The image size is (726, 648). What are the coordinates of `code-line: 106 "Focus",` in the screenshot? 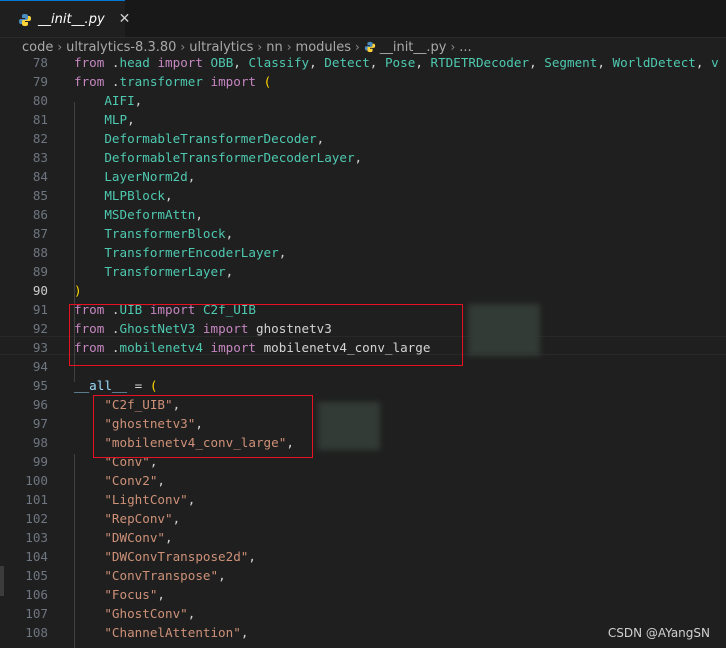 It's located at (363, 594).